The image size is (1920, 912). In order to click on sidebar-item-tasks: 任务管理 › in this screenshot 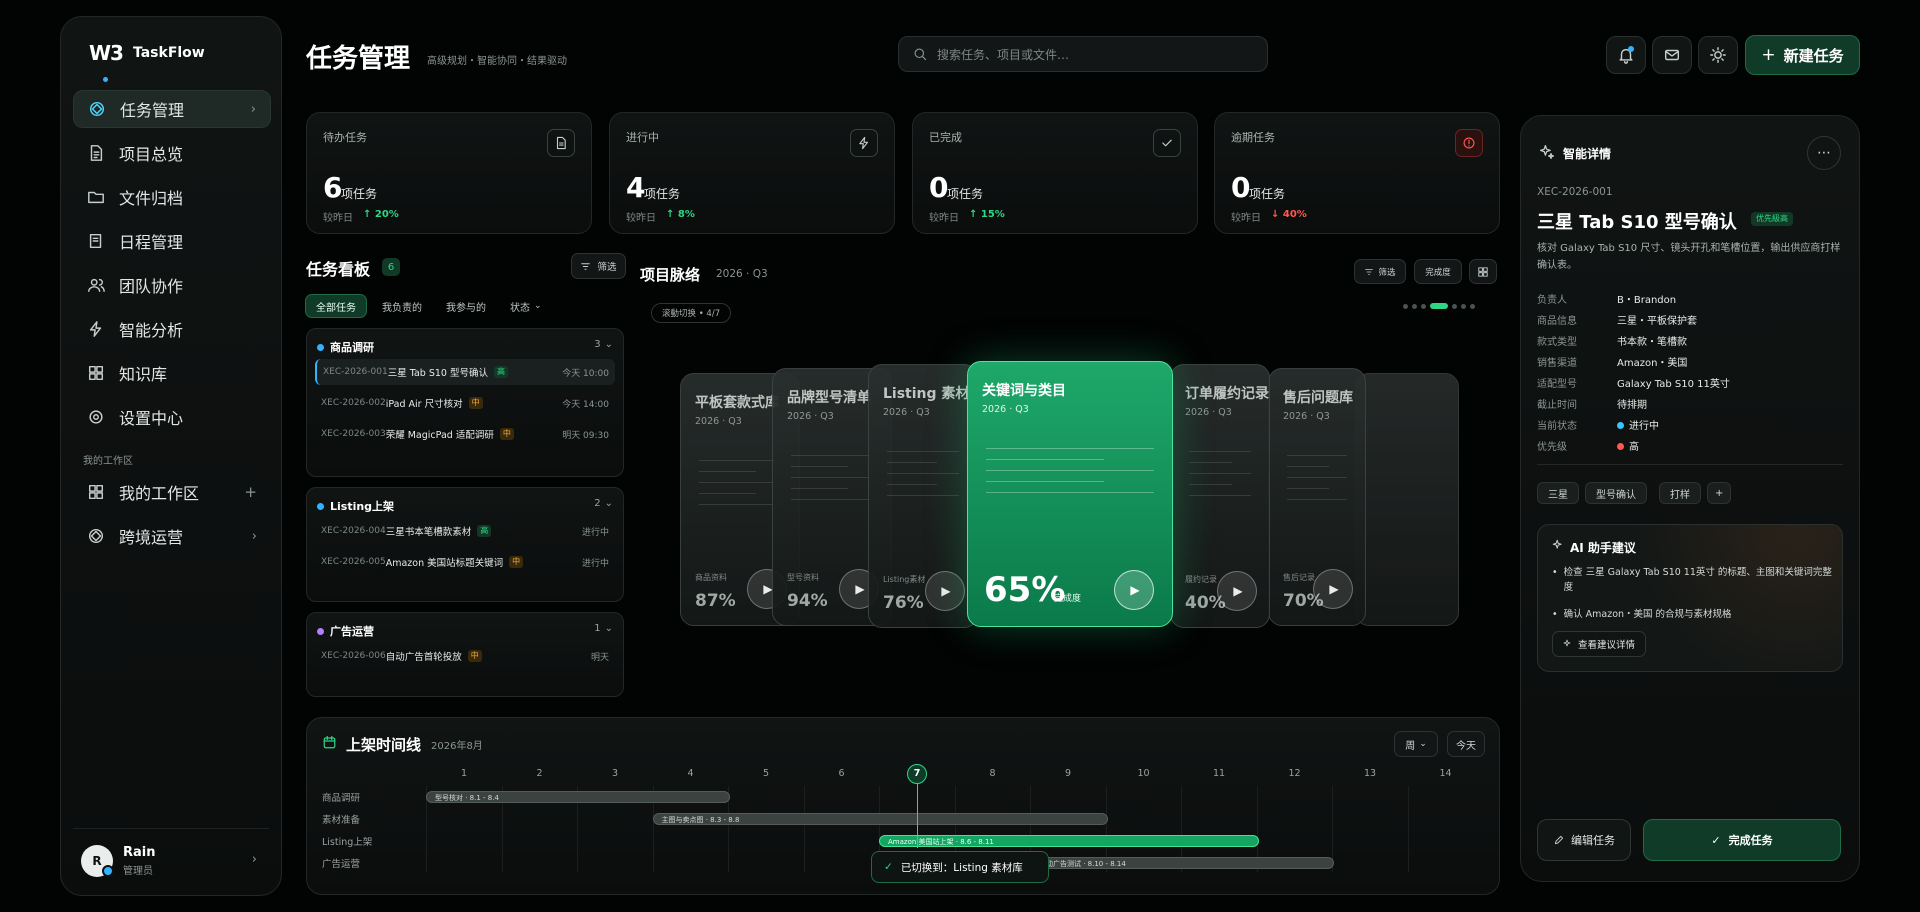, I will do `click(172, 109)`.